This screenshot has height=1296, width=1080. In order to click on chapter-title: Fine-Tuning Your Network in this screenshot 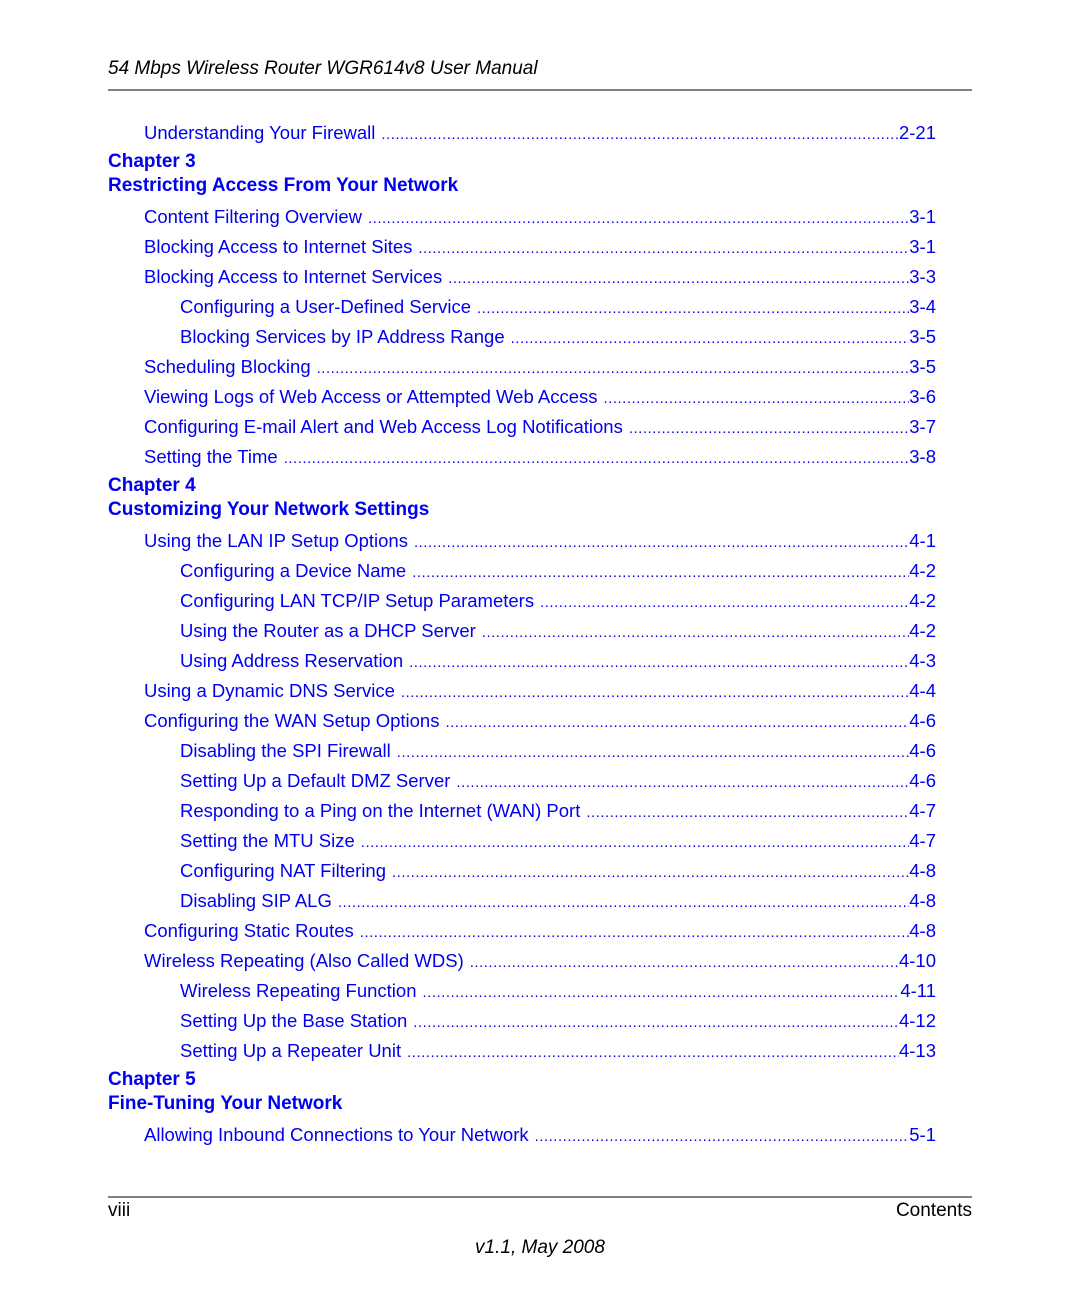, I will do `click(522, 1104)`.